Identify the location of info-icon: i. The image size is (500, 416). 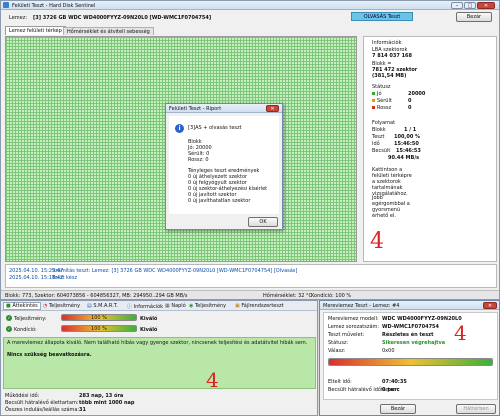
(179, 128).